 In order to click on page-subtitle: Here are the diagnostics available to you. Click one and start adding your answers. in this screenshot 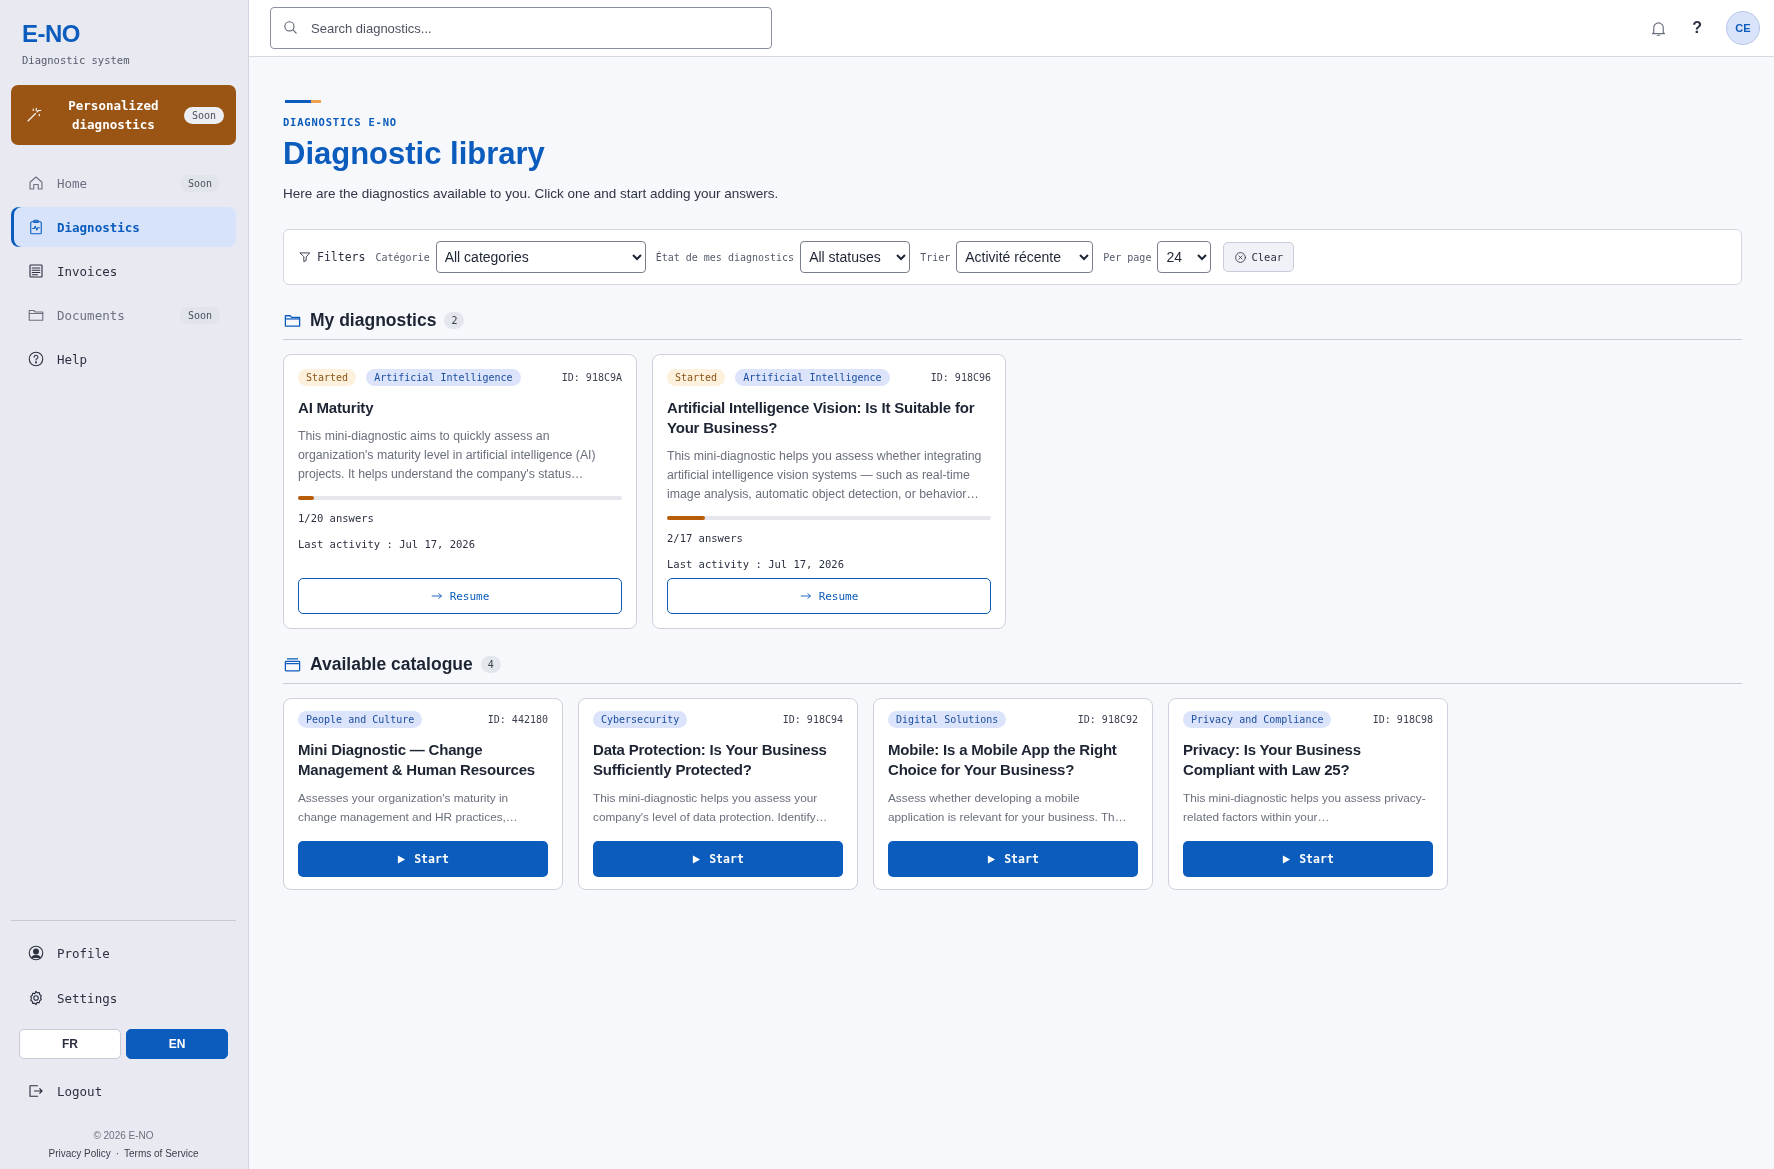, I will do `click(531, 193)`.